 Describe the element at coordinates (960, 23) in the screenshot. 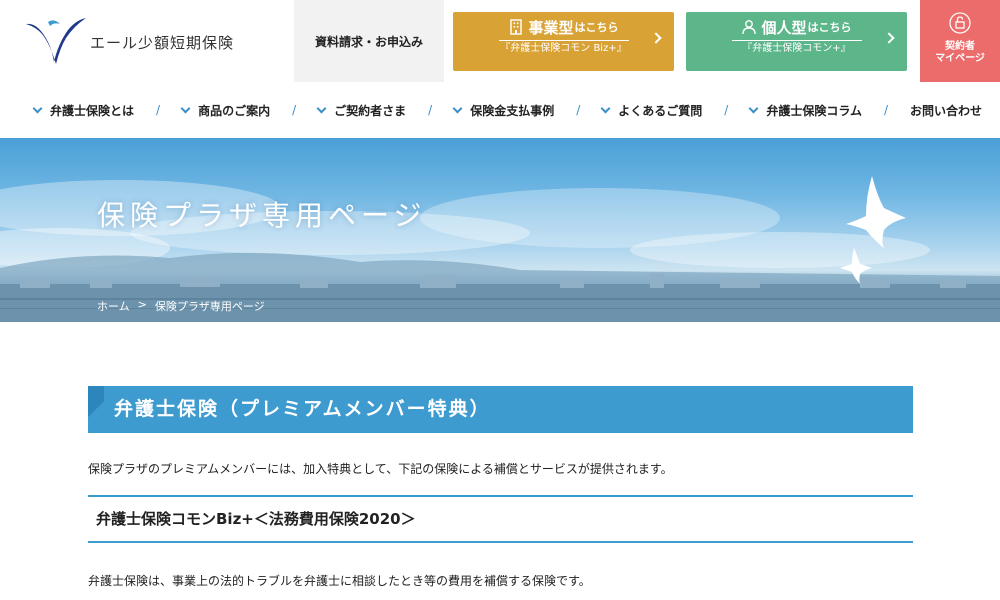

I see `lock-icon` at that location.